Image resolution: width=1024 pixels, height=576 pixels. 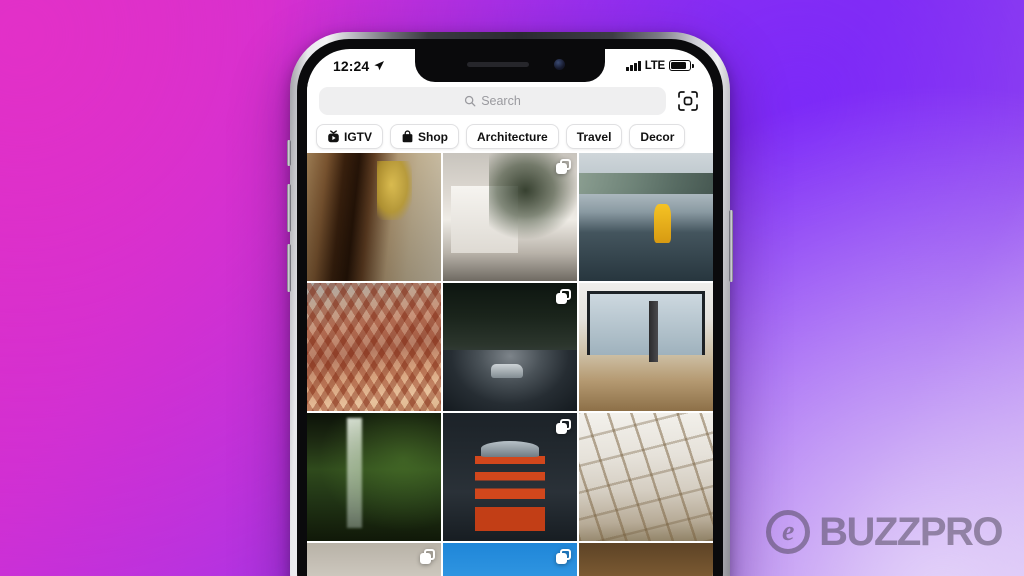 What do you see at coordinates (351, 65) in the screenshot?
I see `status-time: 12:24` at bounding box center [351, 65].